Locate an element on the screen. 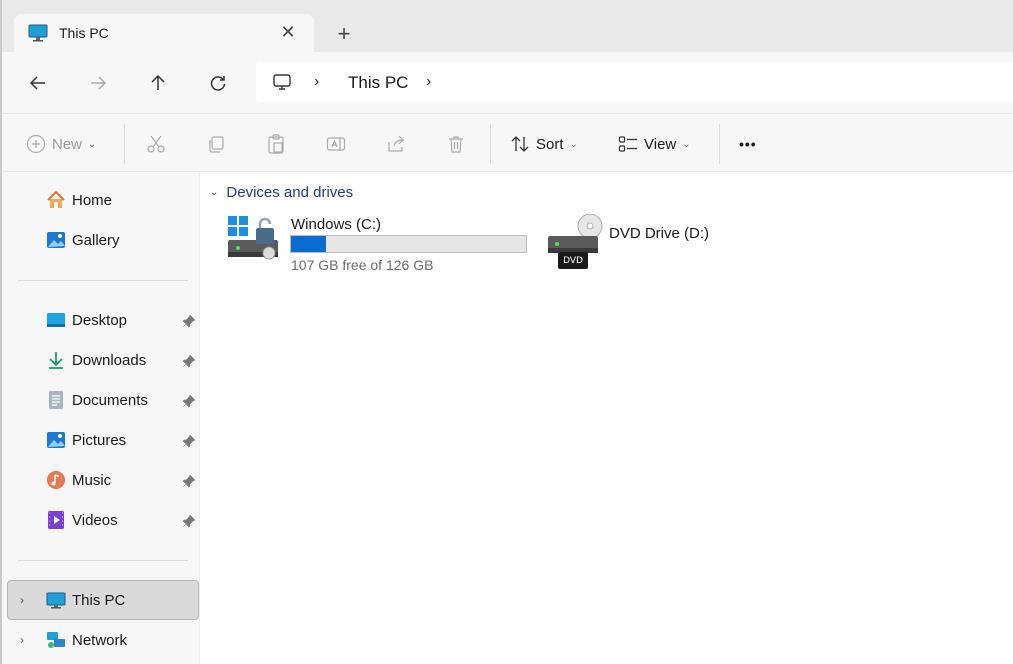 The height and width of the screenshot is (664, 1013). paste-button is located at coordinates (276, 144).